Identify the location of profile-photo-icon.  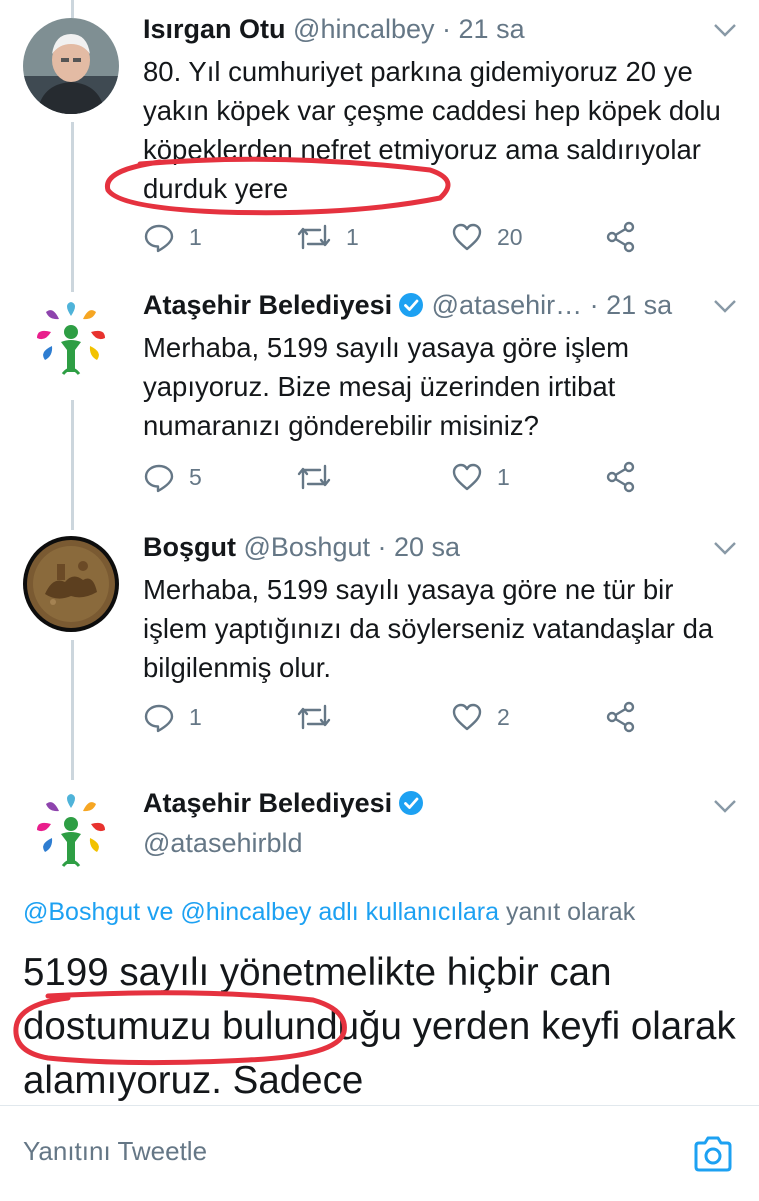
(71, 66).